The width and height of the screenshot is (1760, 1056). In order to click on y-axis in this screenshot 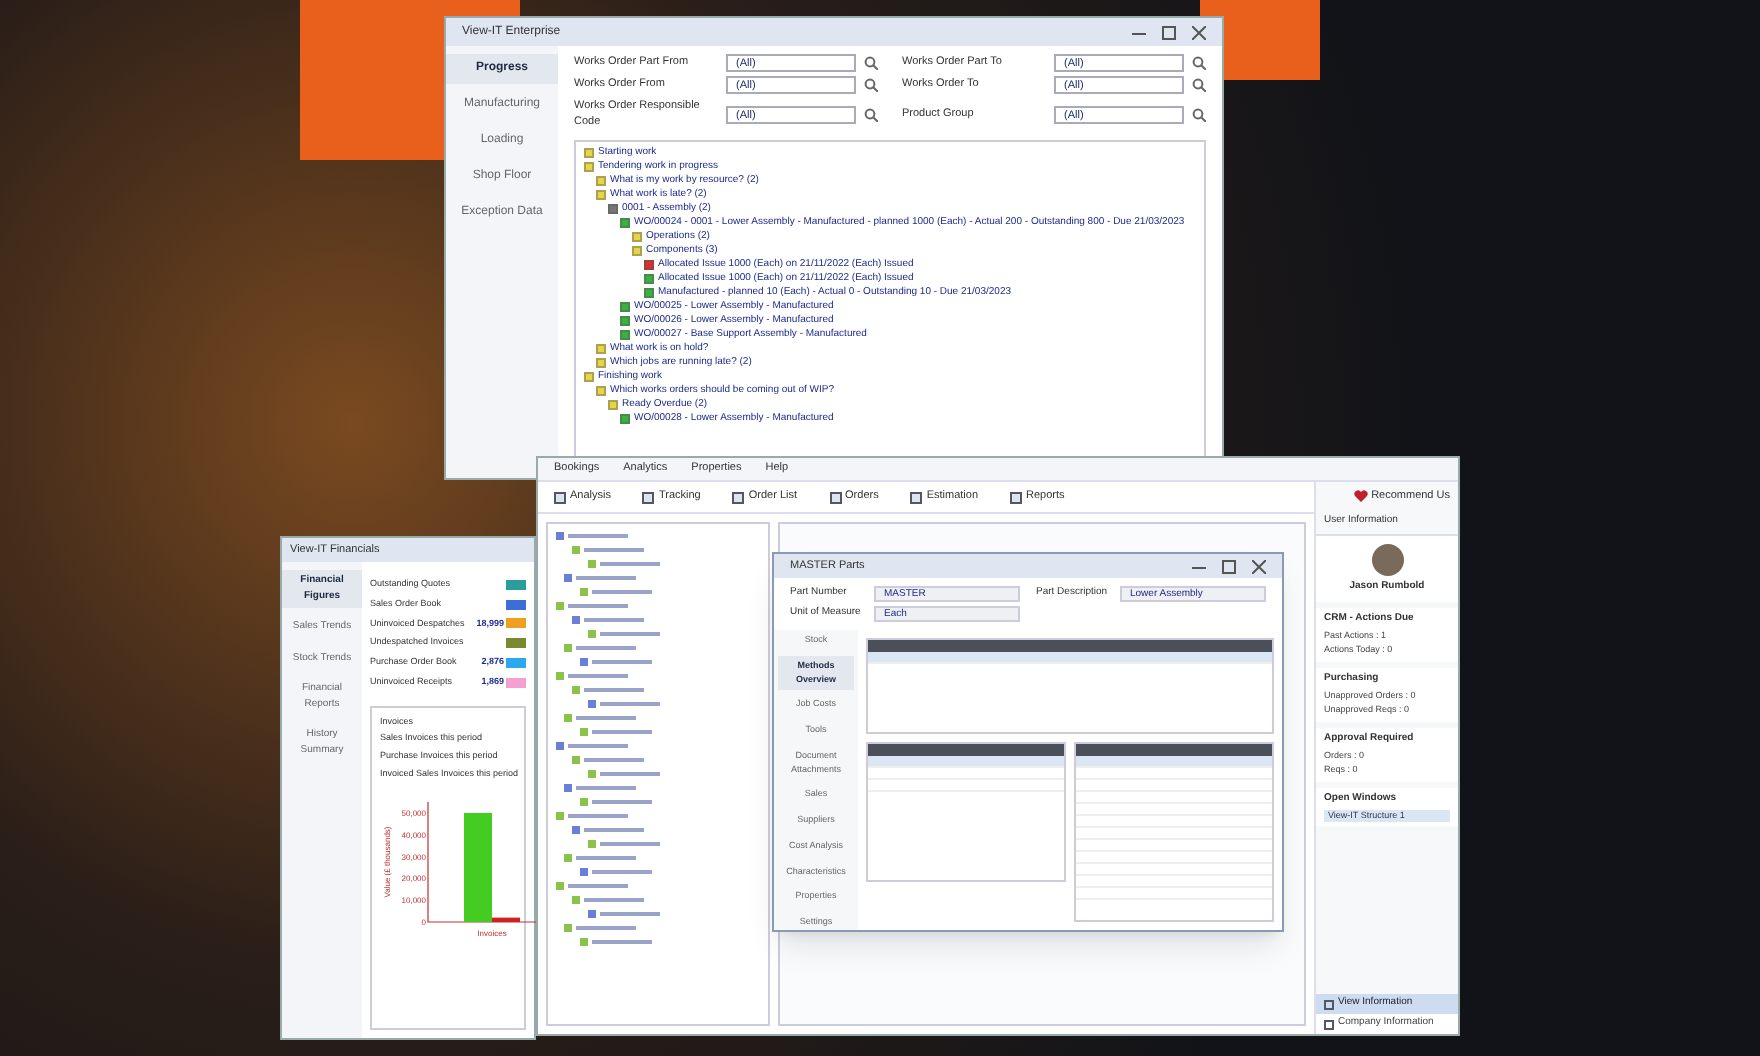, I will do `click(482, 861)`.